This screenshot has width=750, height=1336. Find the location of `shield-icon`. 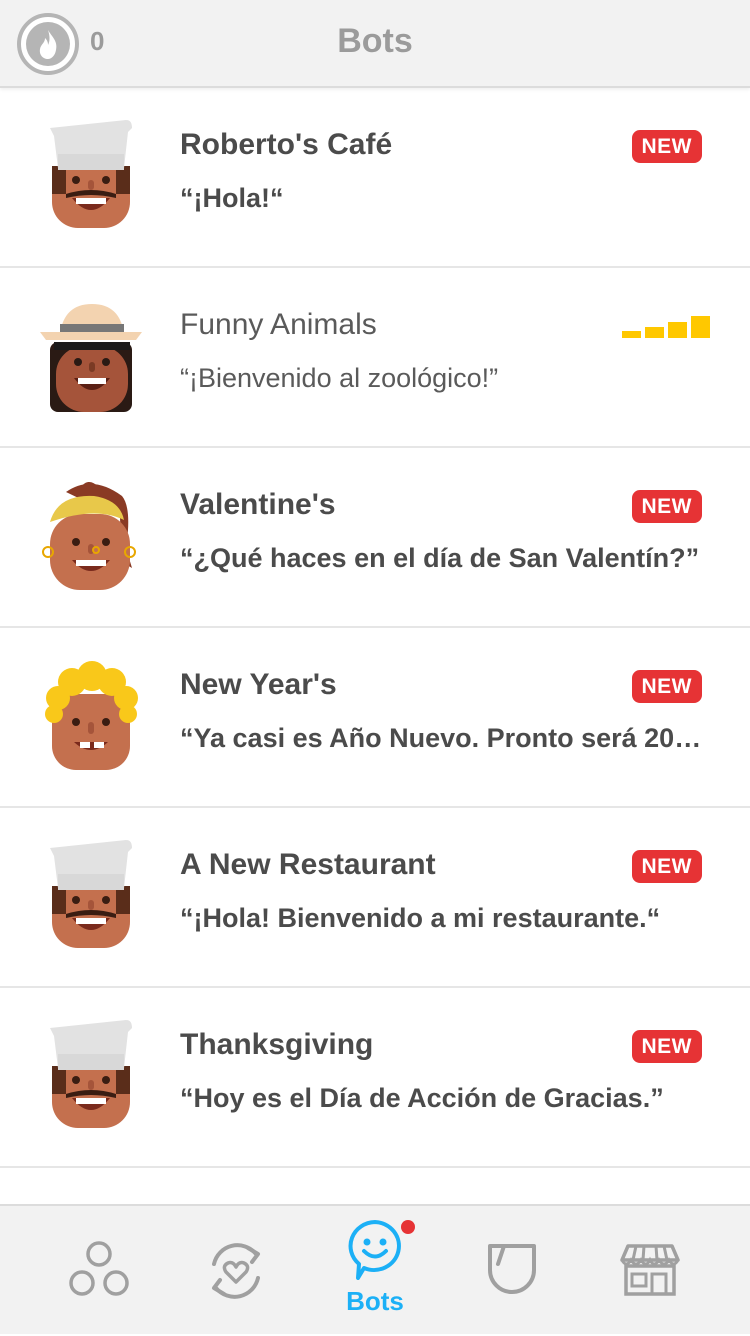

shield-icon is located at coordinates (512, 1269).